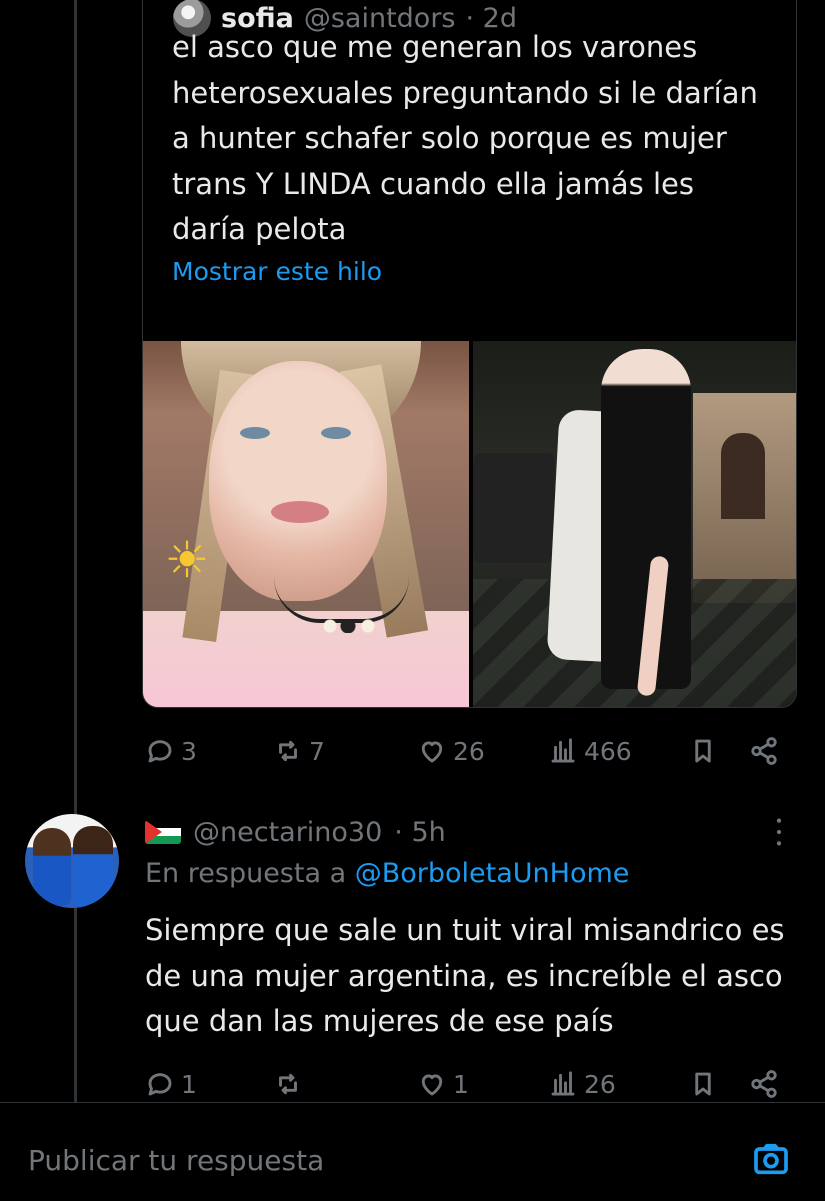 The width and height of the screenshot is (825, 1201). What do you see at coordinates (163, 832) in the screenshot?
I see `palestine-flag-icon` at bounding box center [163, 832].